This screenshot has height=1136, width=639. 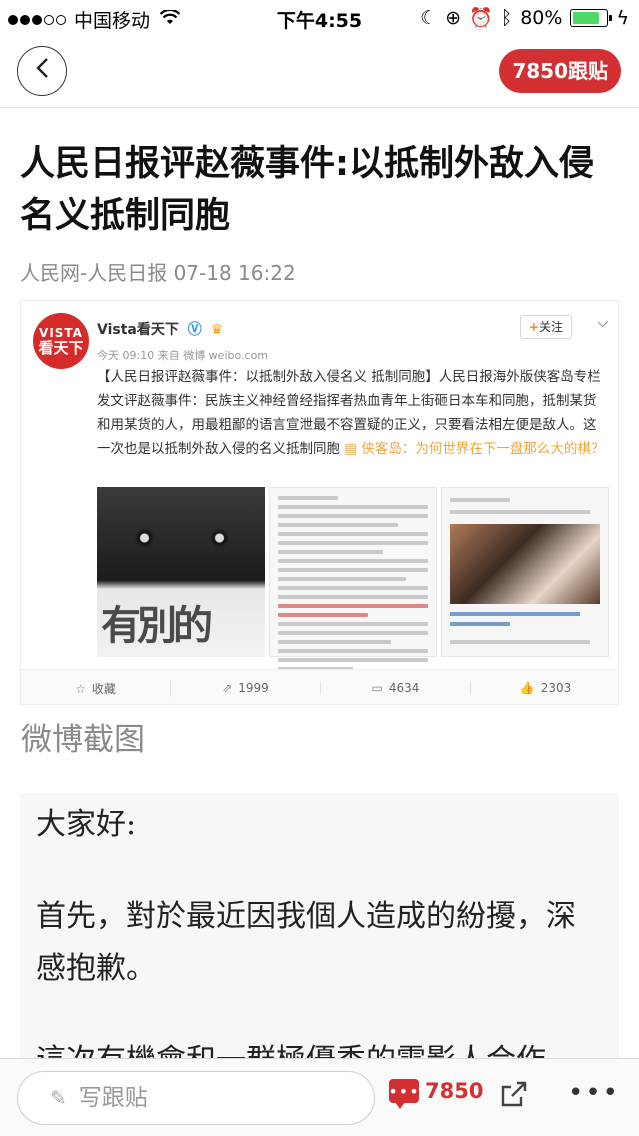 What do you see at coordinates (58, 1098) in the screenshot?
I see `pen-icon: ✎` at bounding box center [58, 1098].